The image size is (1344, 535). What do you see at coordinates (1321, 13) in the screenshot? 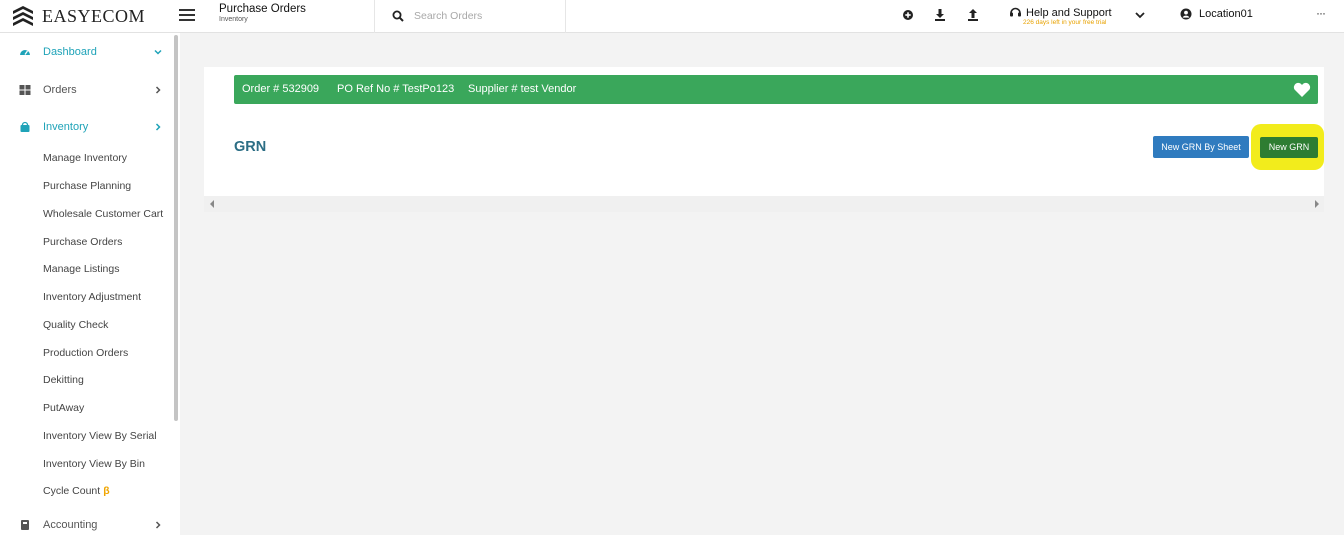
I see `more-options-icon: ···` at bounding box center [1321, 13].